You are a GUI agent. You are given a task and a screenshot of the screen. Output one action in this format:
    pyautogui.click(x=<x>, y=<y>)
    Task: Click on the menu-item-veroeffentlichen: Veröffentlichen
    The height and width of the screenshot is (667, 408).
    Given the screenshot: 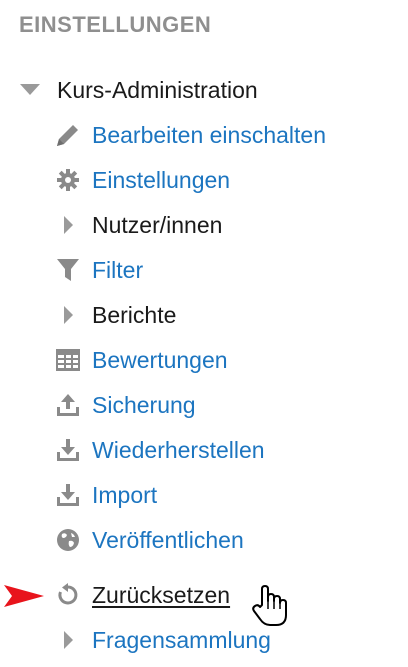 What is the action you would take?
    pyautogui.click(x=149, y=540)
    